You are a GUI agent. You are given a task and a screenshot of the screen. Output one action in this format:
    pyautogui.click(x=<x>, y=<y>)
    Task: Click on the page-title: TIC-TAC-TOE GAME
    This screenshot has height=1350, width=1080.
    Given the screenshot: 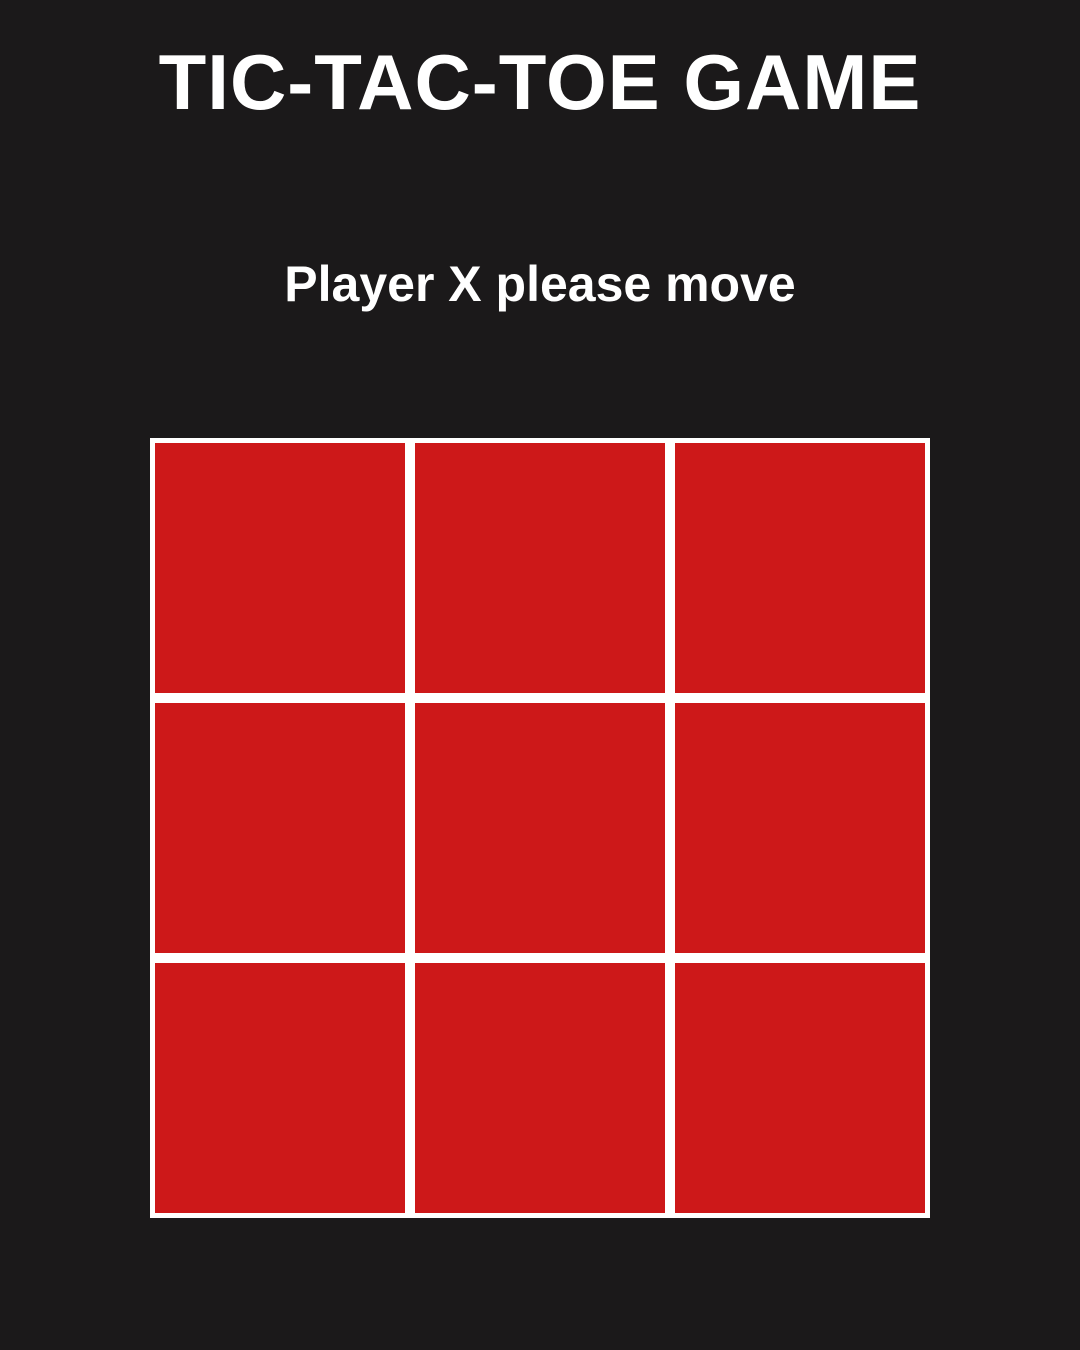 What is the action you would take?
    pyautogui.click(x=540, y=82)
    